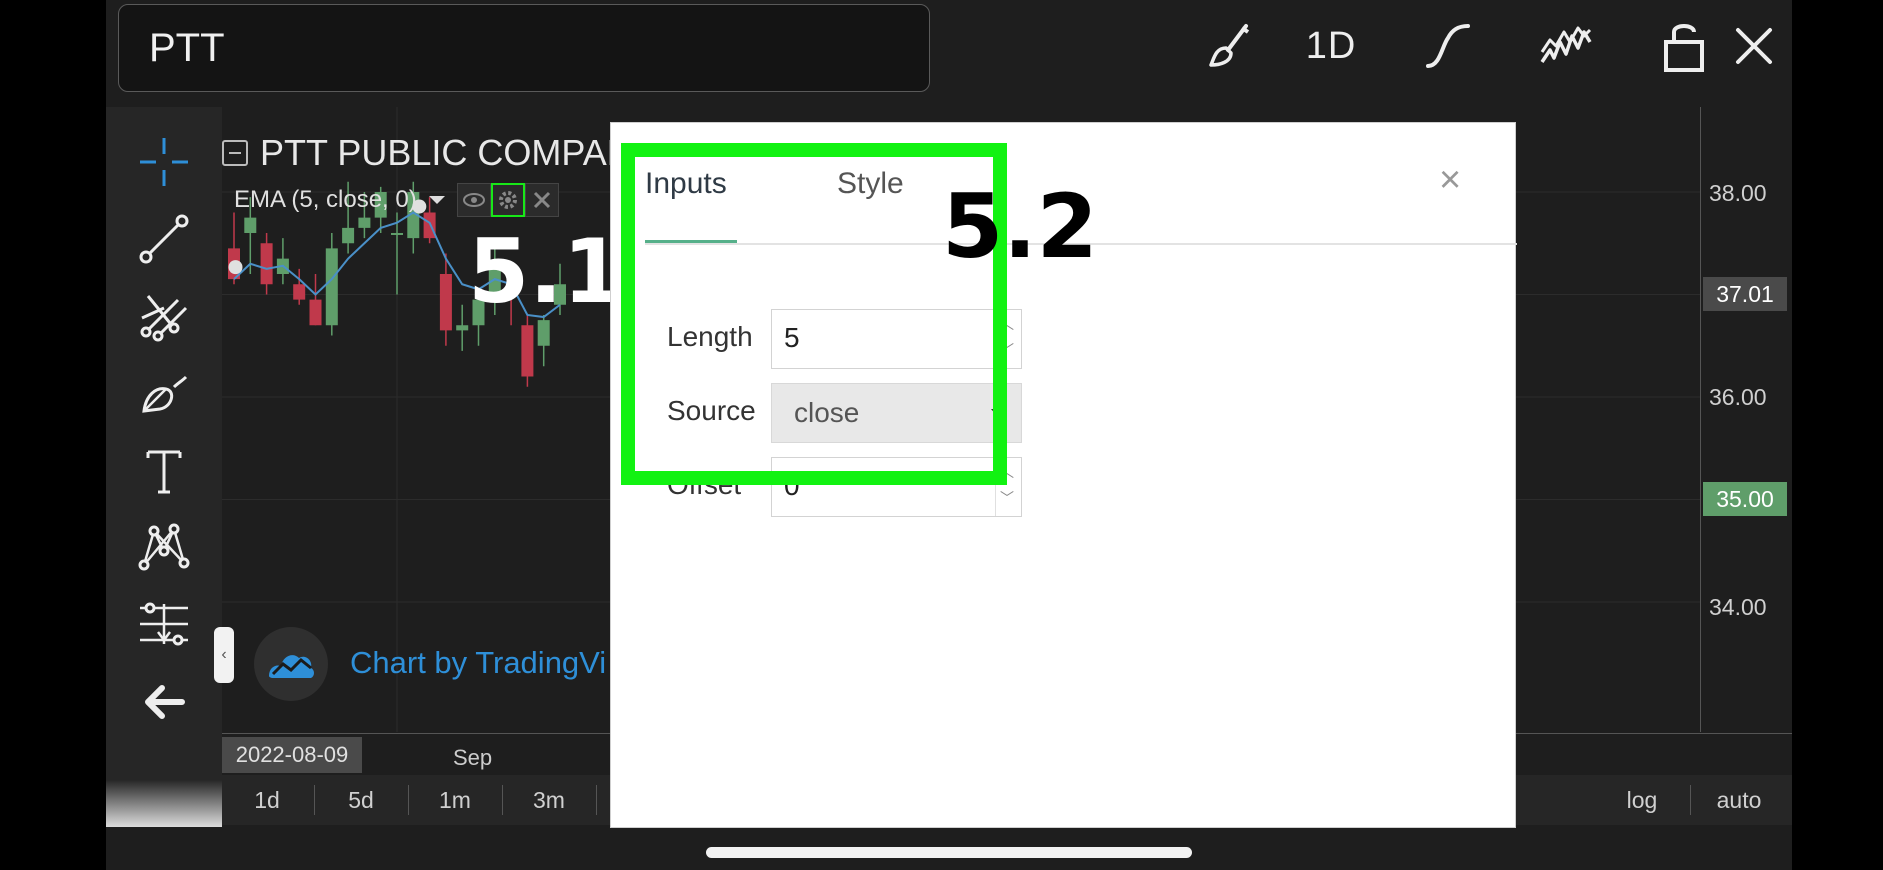  I want to click on indicator-label: EMA (5, close, 0), so click(325, 199).